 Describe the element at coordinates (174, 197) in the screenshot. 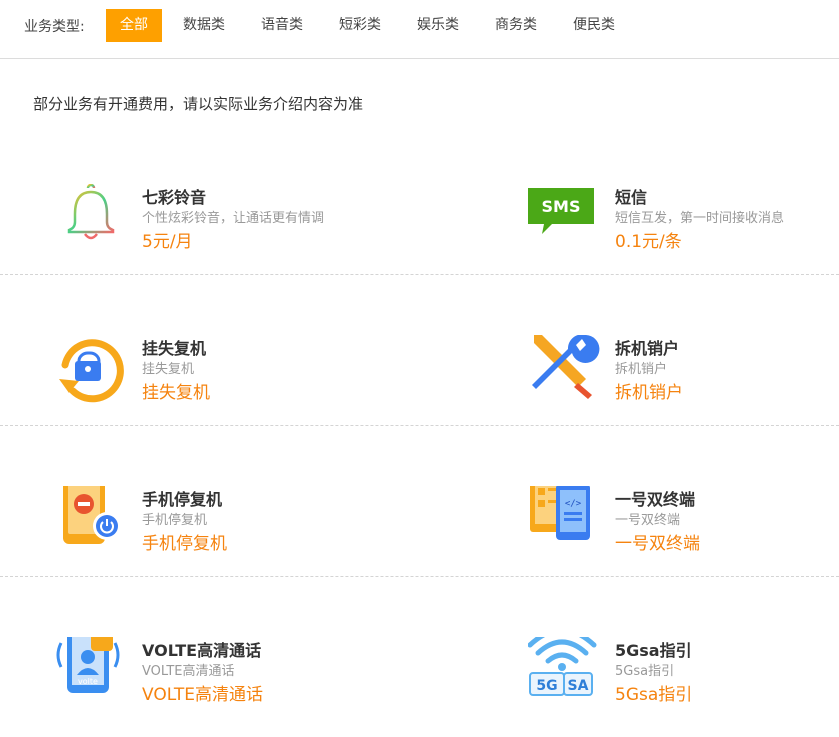

I see `service-title: 七彩铃音` at that location.